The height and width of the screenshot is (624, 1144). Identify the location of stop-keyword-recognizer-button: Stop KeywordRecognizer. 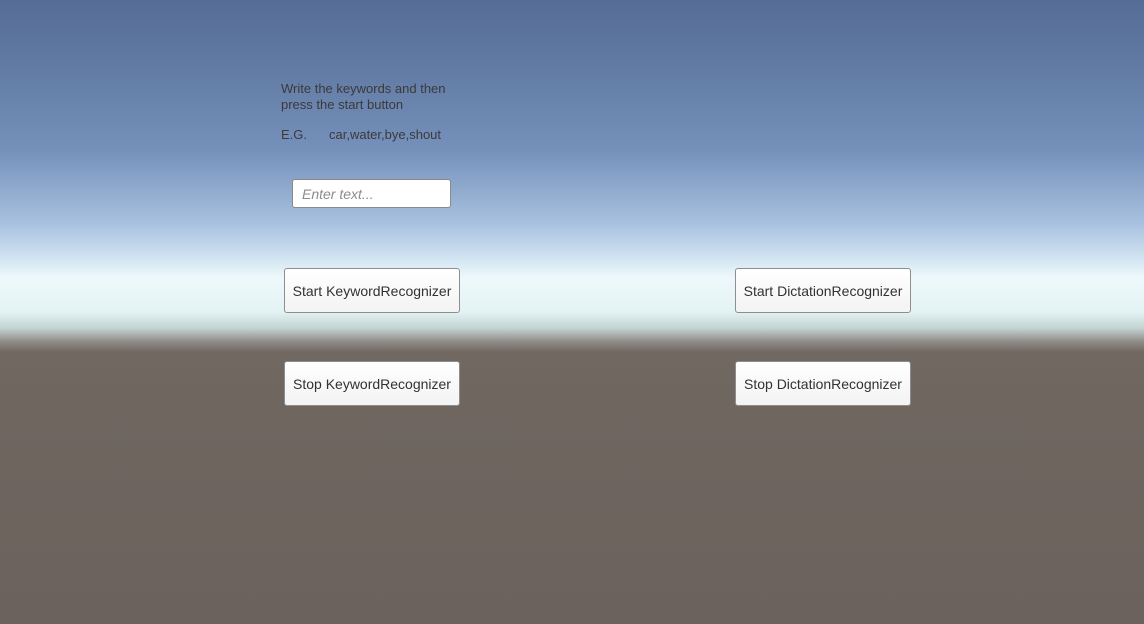
(372, 383).